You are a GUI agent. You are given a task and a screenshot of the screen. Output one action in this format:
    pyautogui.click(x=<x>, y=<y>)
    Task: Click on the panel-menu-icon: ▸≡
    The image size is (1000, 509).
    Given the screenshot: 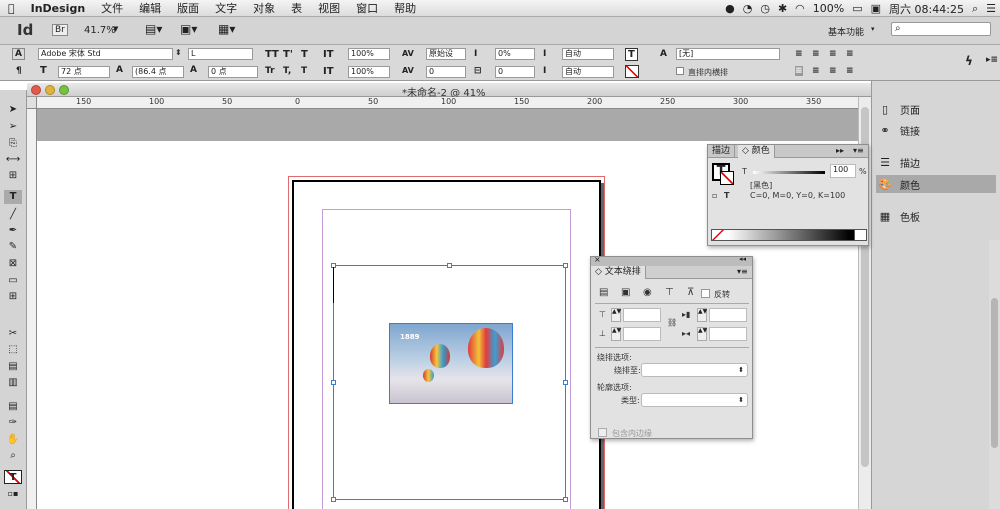 What is the action you would take?
    pyautogui.click(x=992, y=60)
    